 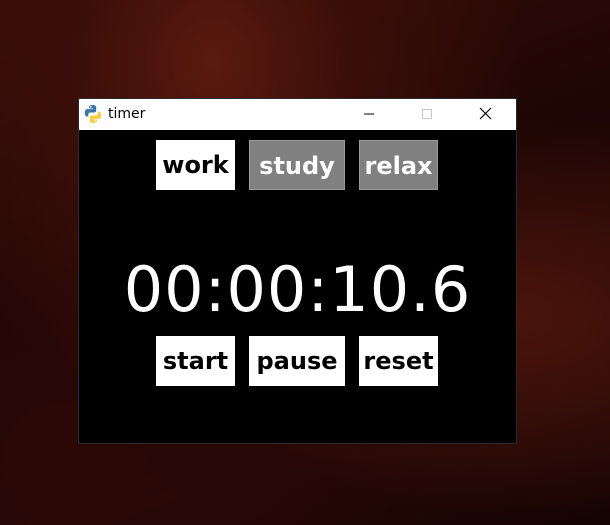 I want to click on close-icon, so click(x=485, y=114).